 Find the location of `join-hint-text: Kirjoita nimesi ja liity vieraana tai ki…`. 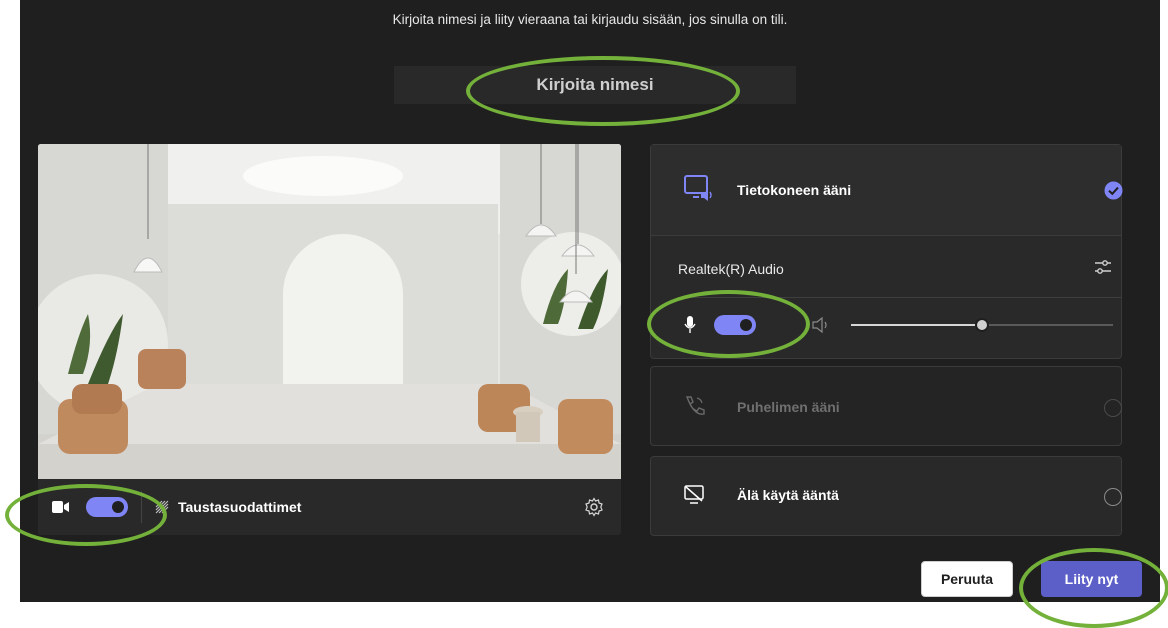

join-hint-text: Kirjoita nimesi ja liity vieraana tai ki… is located at coordinates (590, 19).